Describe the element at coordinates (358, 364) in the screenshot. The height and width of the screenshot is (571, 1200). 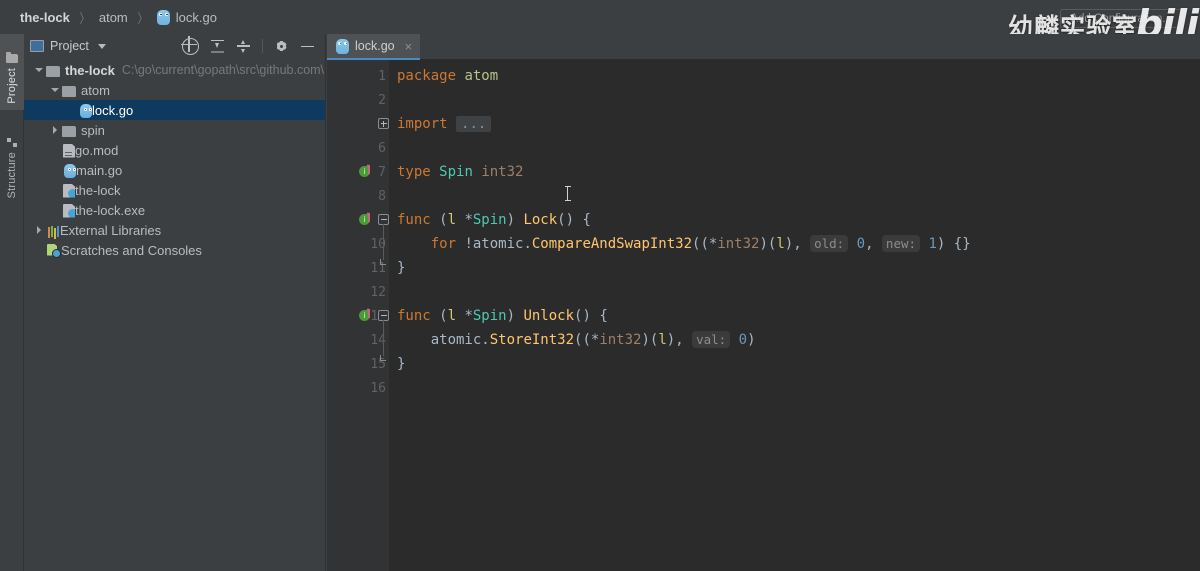
I see `gutter-line: 15` at that location.